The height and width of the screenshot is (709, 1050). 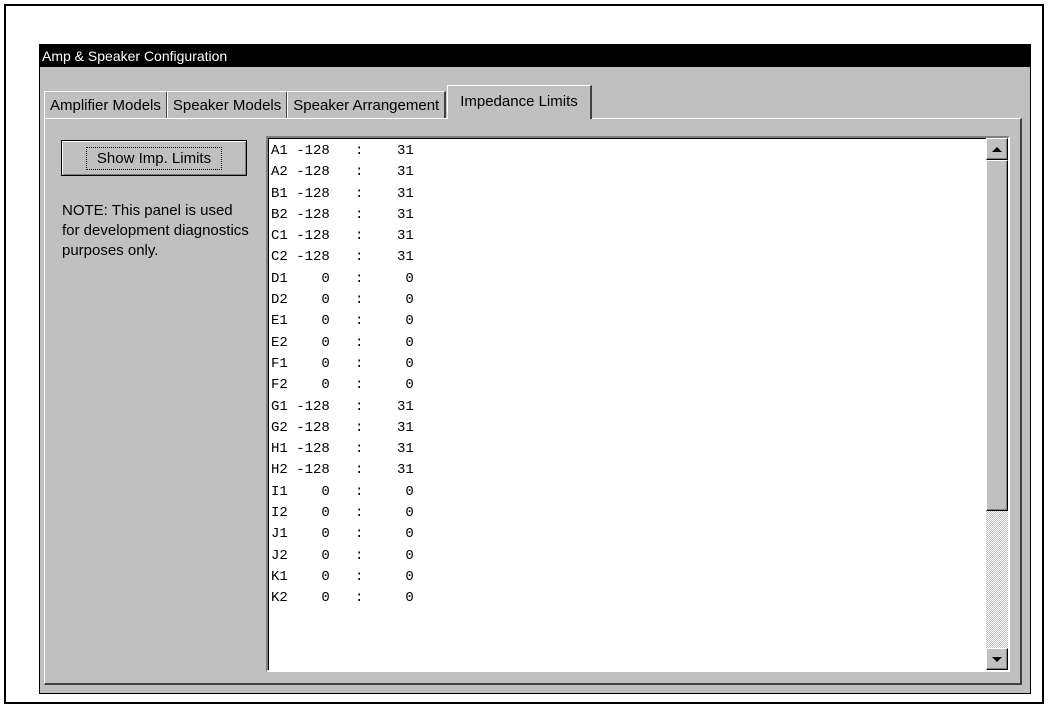 What do you see at coordinates (342, 236) in the screenshot?
I see `list-item: C1 -128 : 31` at bounding box center [342, 236].